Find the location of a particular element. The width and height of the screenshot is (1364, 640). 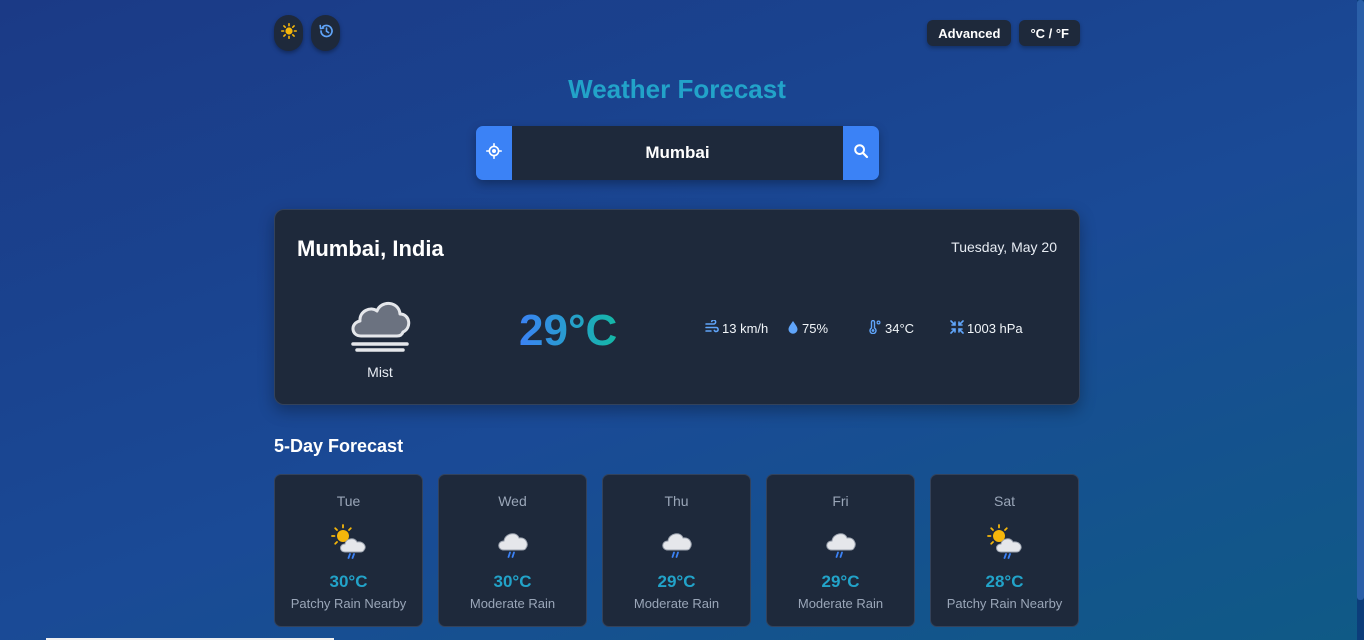

theme-toggle-button is located at coordinates (288, 33).